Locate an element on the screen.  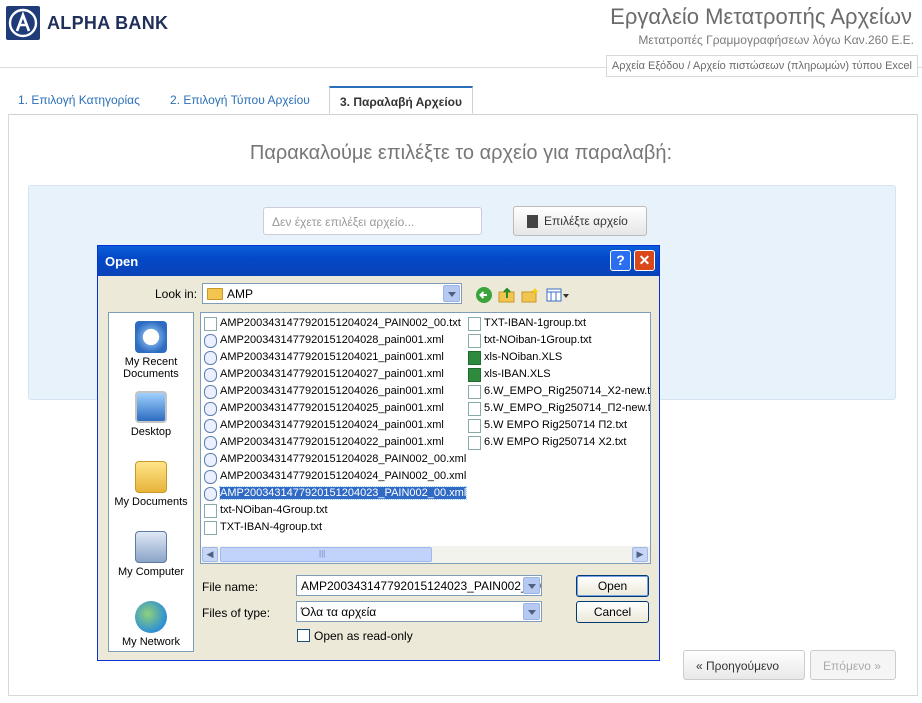
file-name: txt-NOiban-1Group.txt is located at coordinates (538, 340).